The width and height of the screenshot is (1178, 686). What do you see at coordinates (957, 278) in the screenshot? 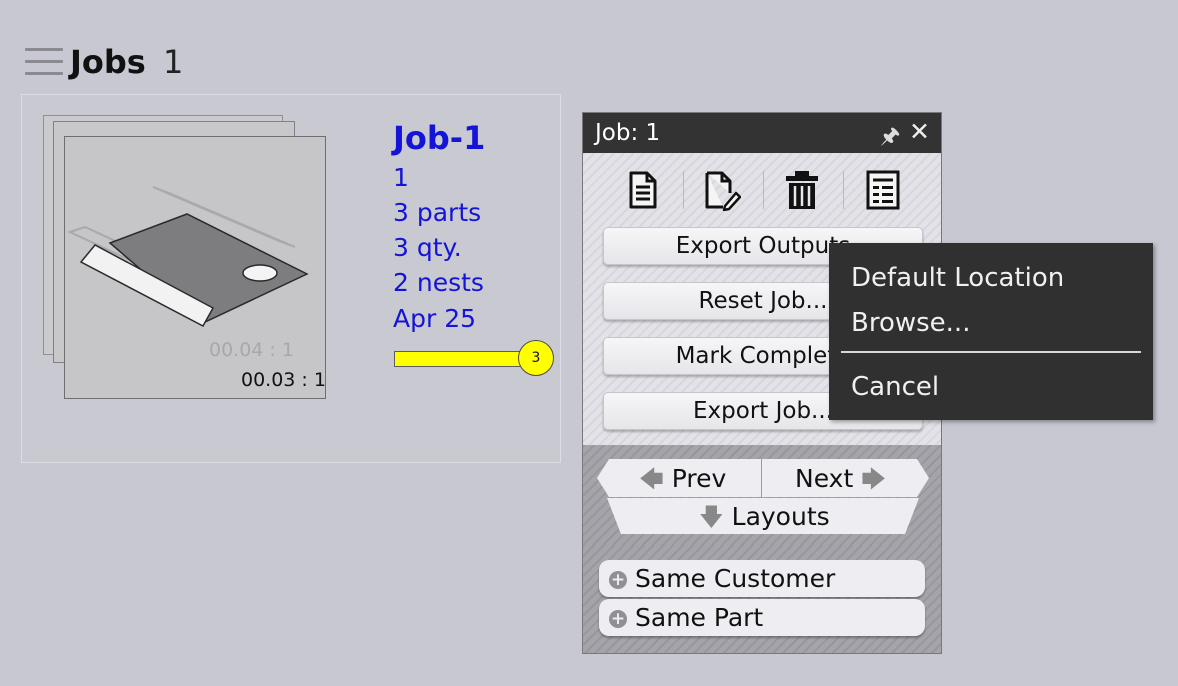
I see `menu-item-default-location: Default Location` at bounding box center [957, 278].